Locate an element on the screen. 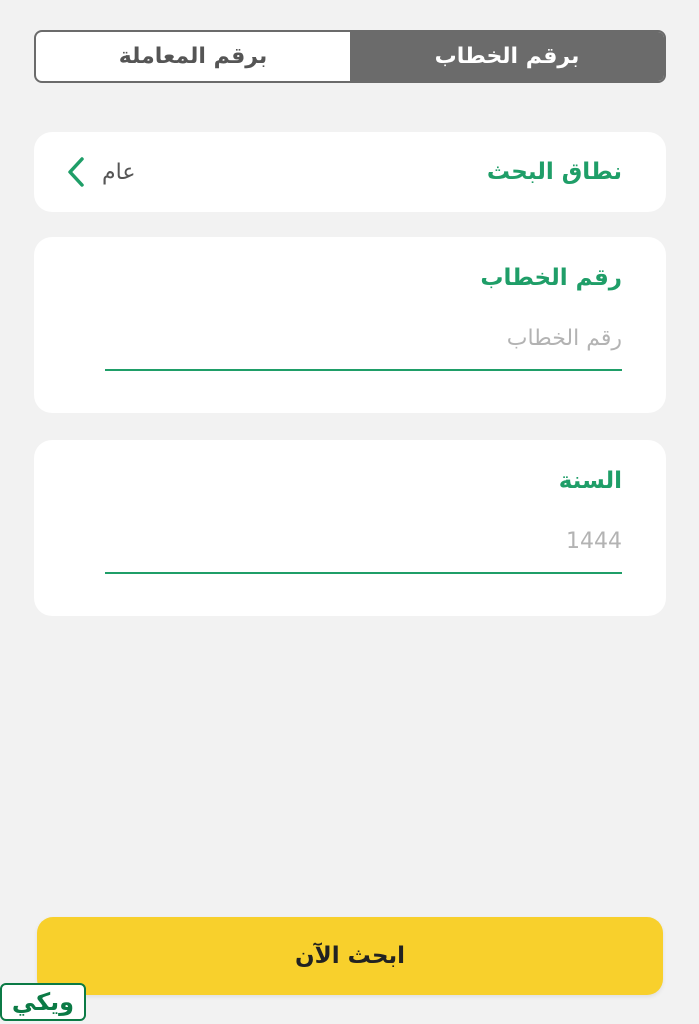  letter-number-input is located at coordinates (363, 343).